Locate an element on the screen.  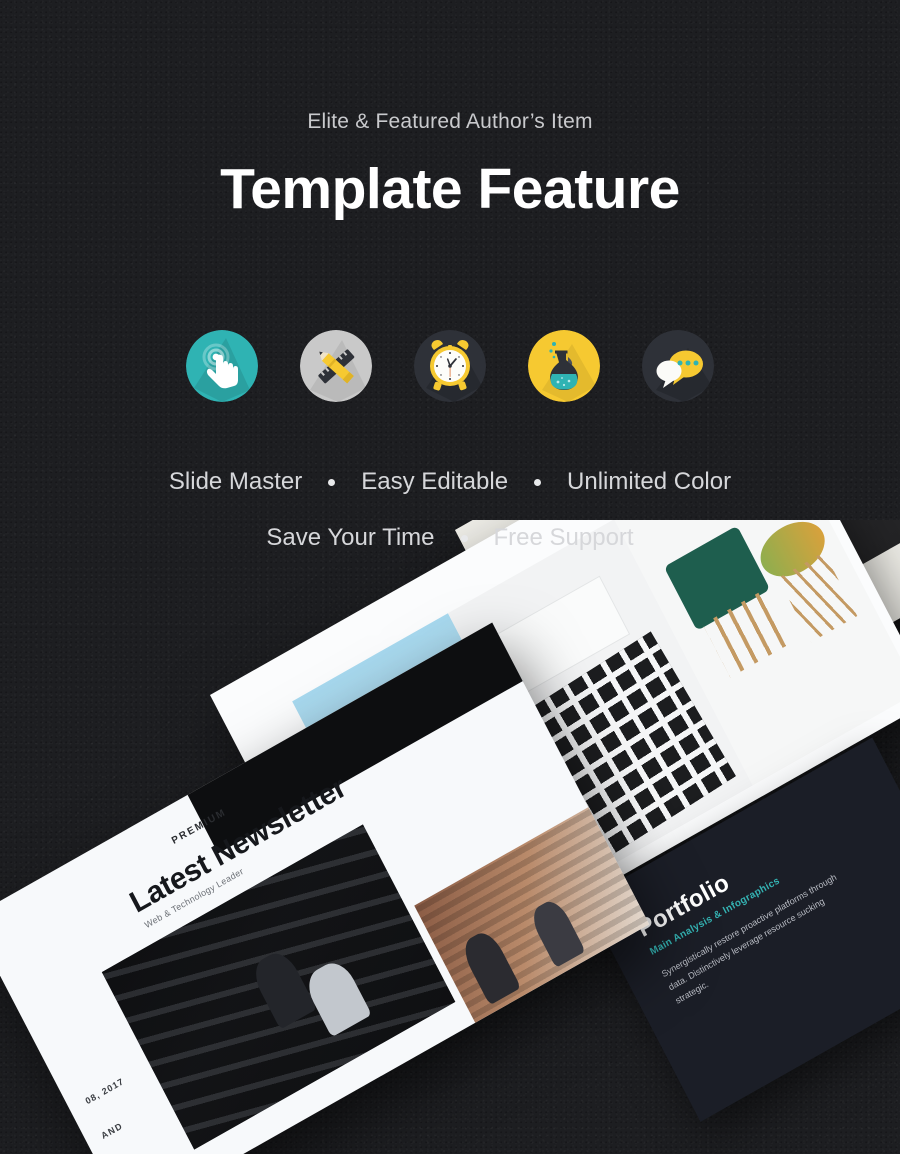
chat-bubbles-icon is located at coordinates (678, 366).